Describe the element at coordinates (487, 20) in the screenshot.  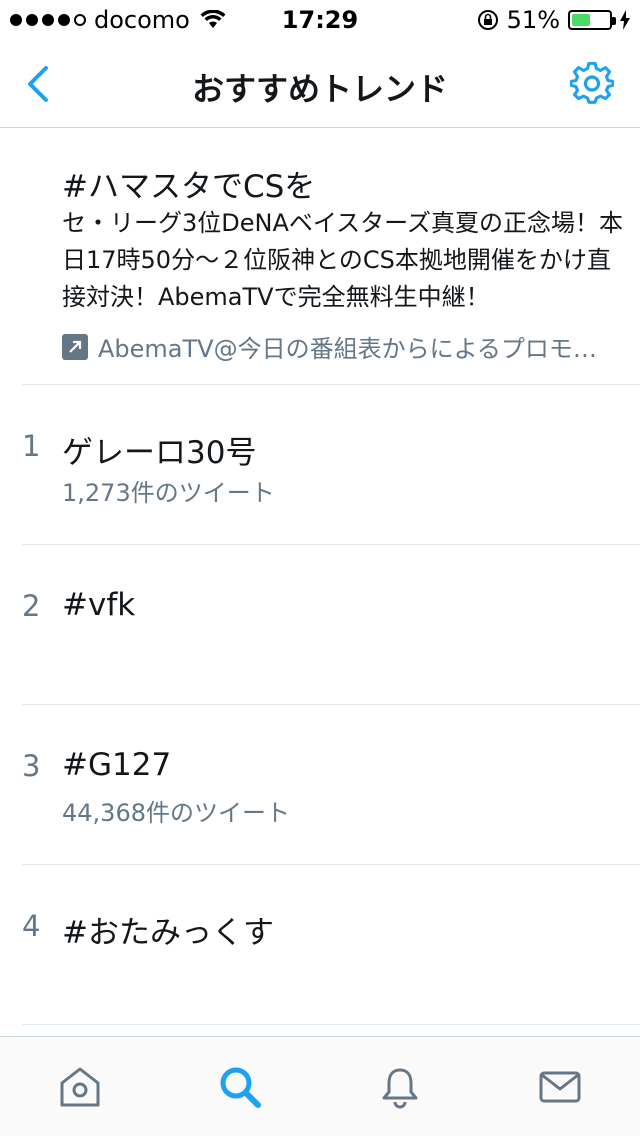
I see `orientation-lock-icon` at that location.